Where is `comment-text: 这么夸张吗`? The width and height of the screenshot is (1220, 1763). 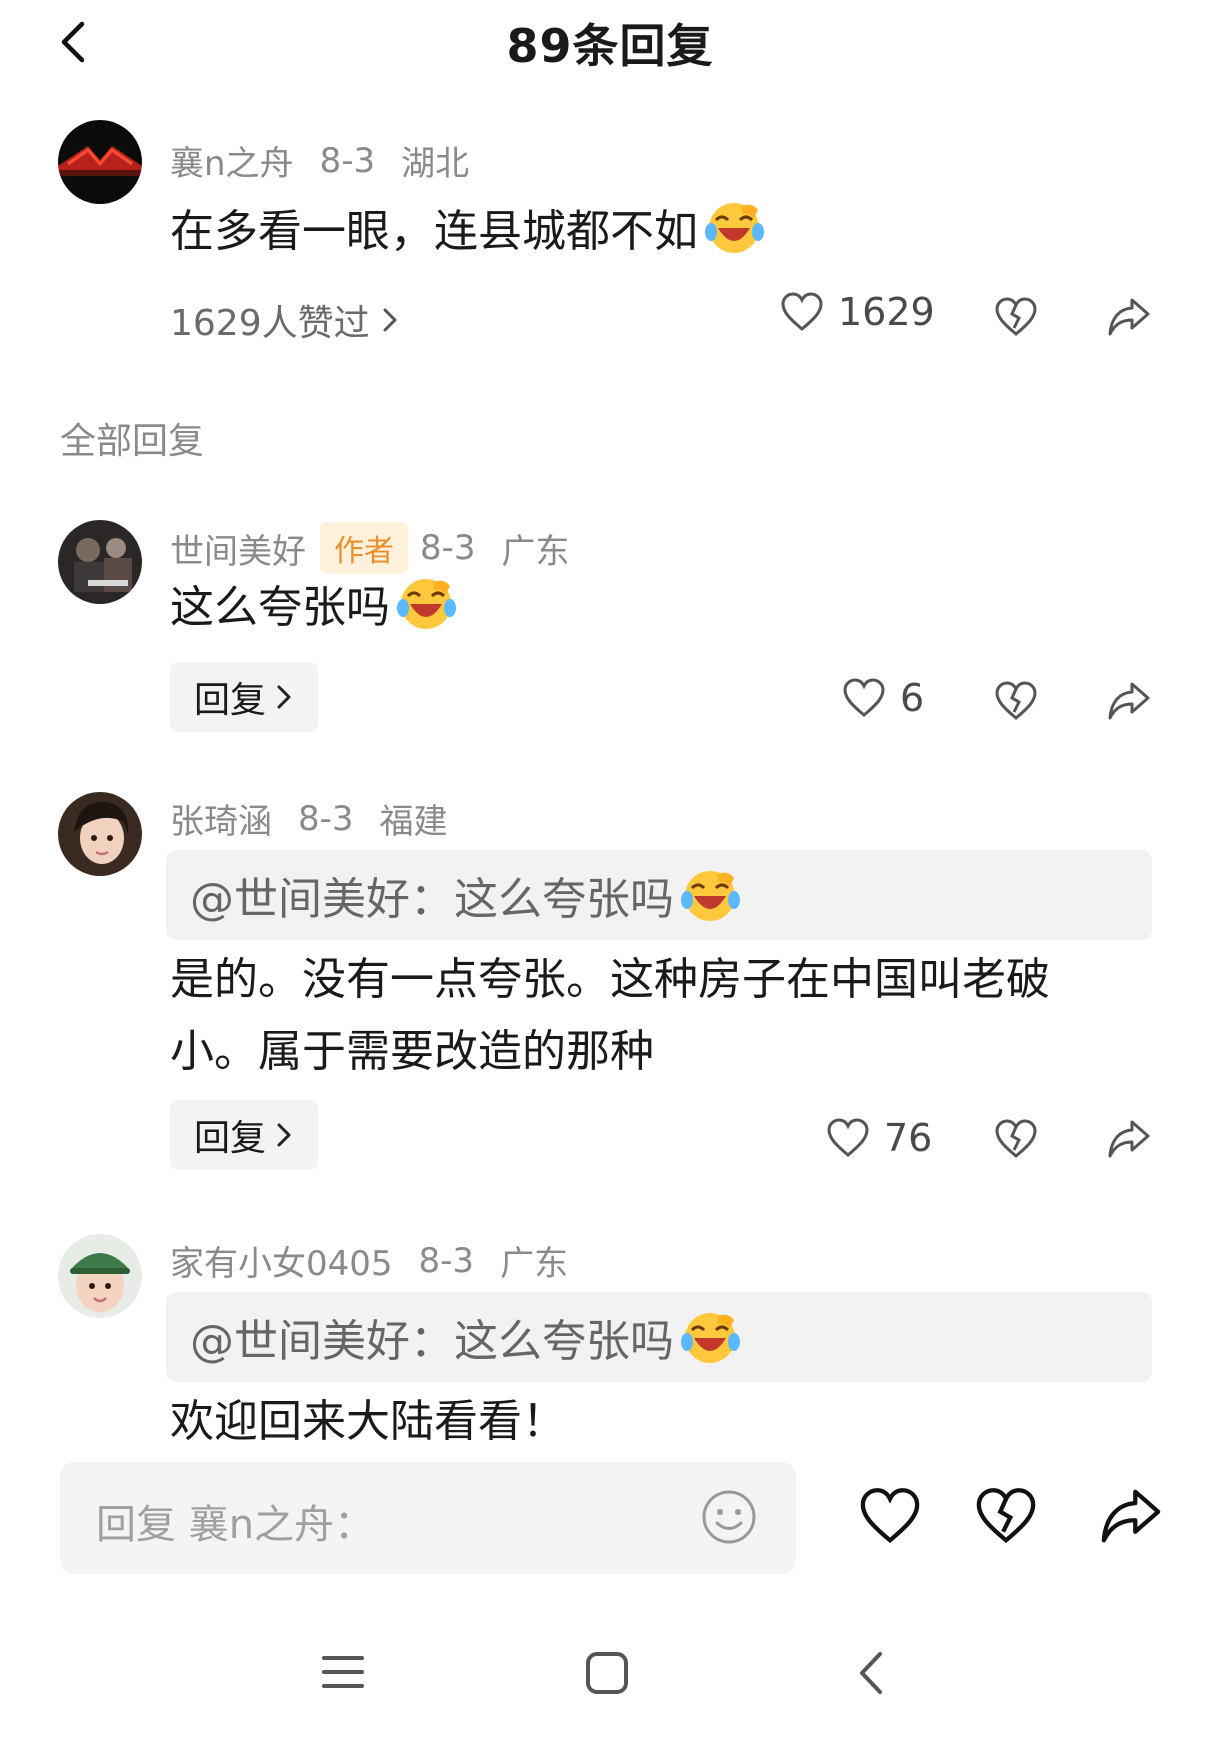 comment-text: 这么夸张吗 is located at coordinates (665, 608).